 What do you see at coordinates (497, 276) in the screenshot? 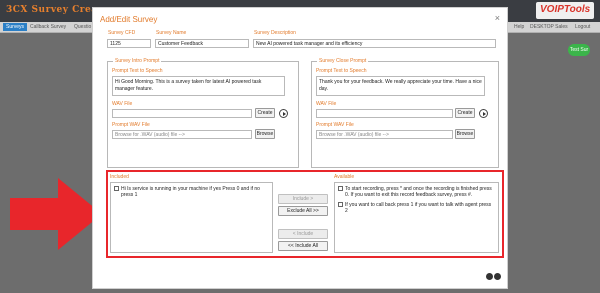
I see `cancel-icon` at bounding box center [497, 276].